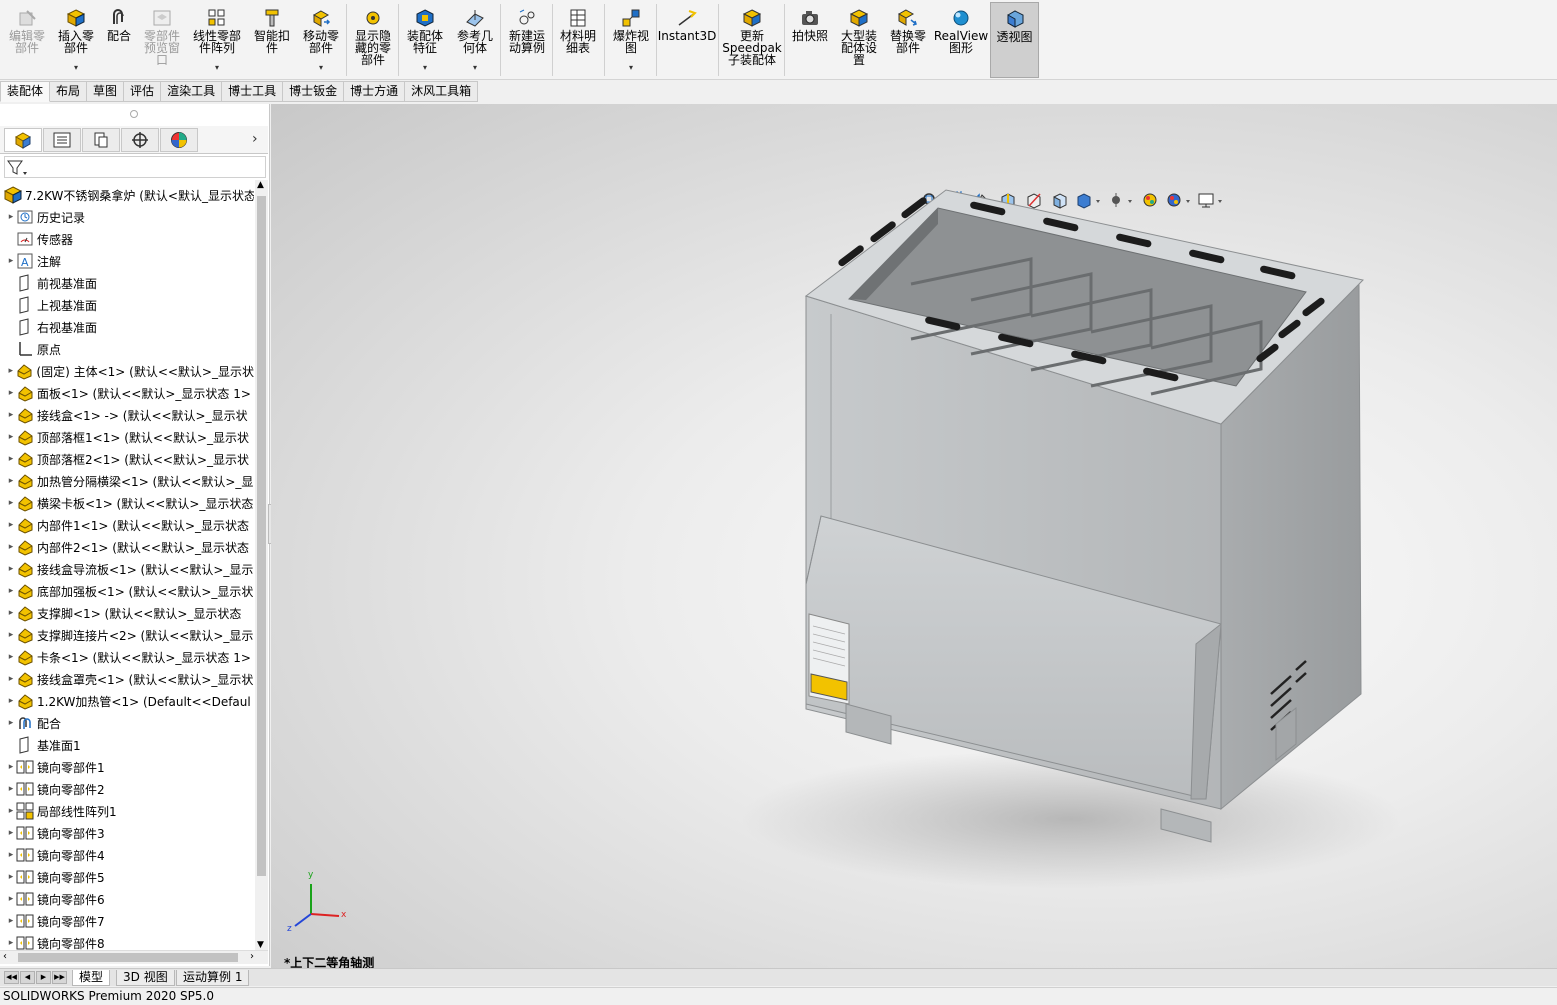  What do you see at coordinates (127, 789) in the screenshot?
I see `tree-item: ▸ 镜向零部件2` at bounding box center [127, 789].